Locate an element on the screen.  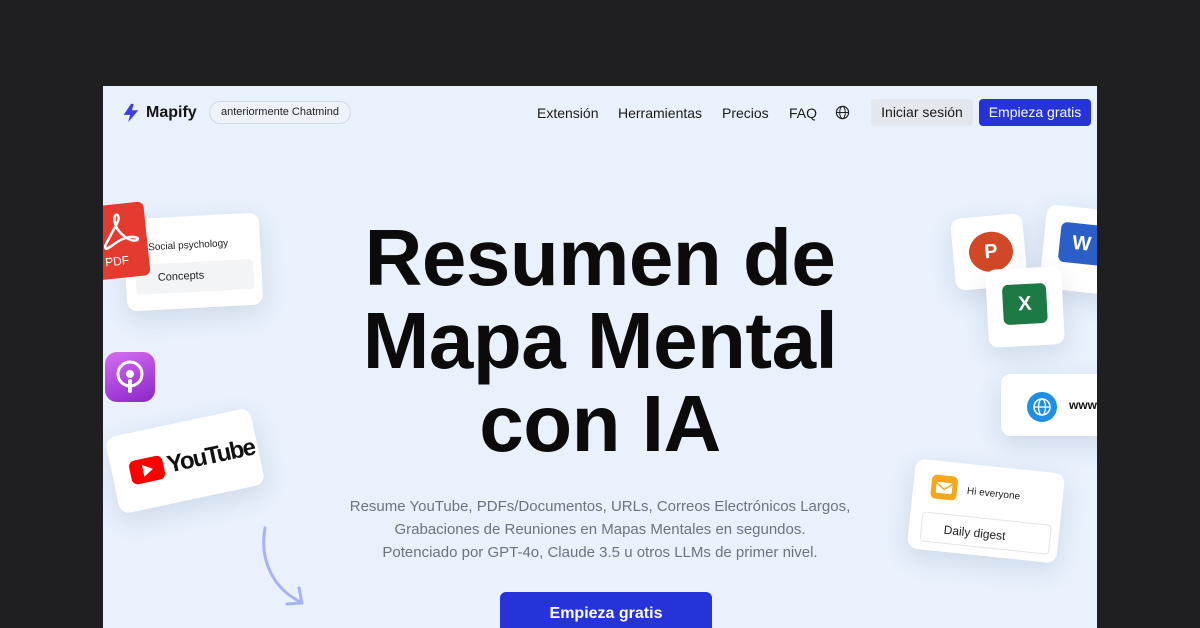
start-free-header-button: Empieza gratis is located at coordinates (1035, 112).